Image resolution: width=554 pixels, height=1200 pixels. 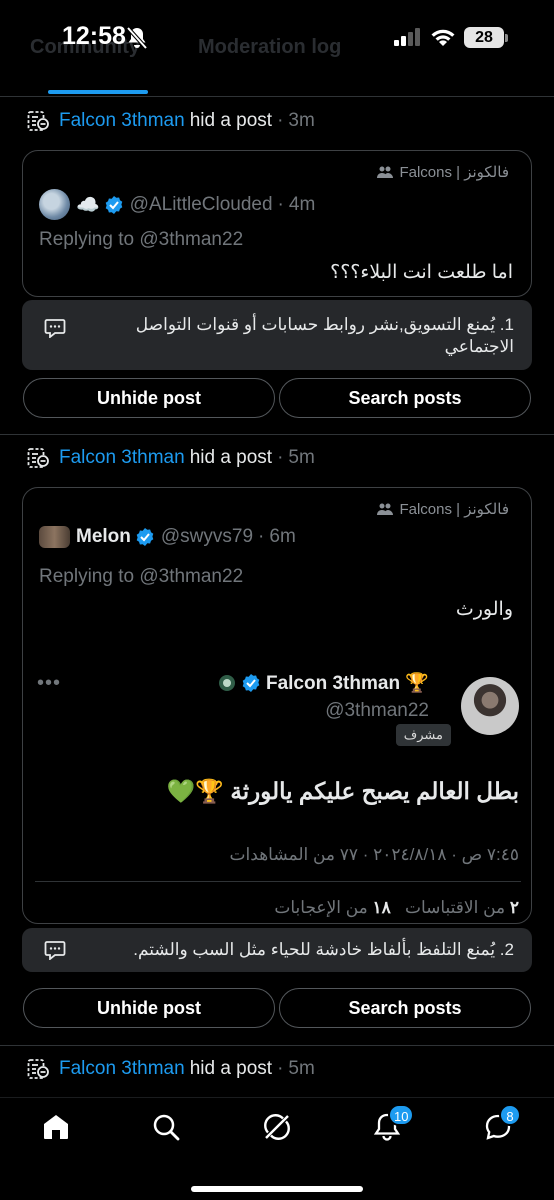 What do you see at coordinates (277, 1148) in the screenshot?
I see `bottom-navigation: 10 8` at bounding box center [277, 1148].